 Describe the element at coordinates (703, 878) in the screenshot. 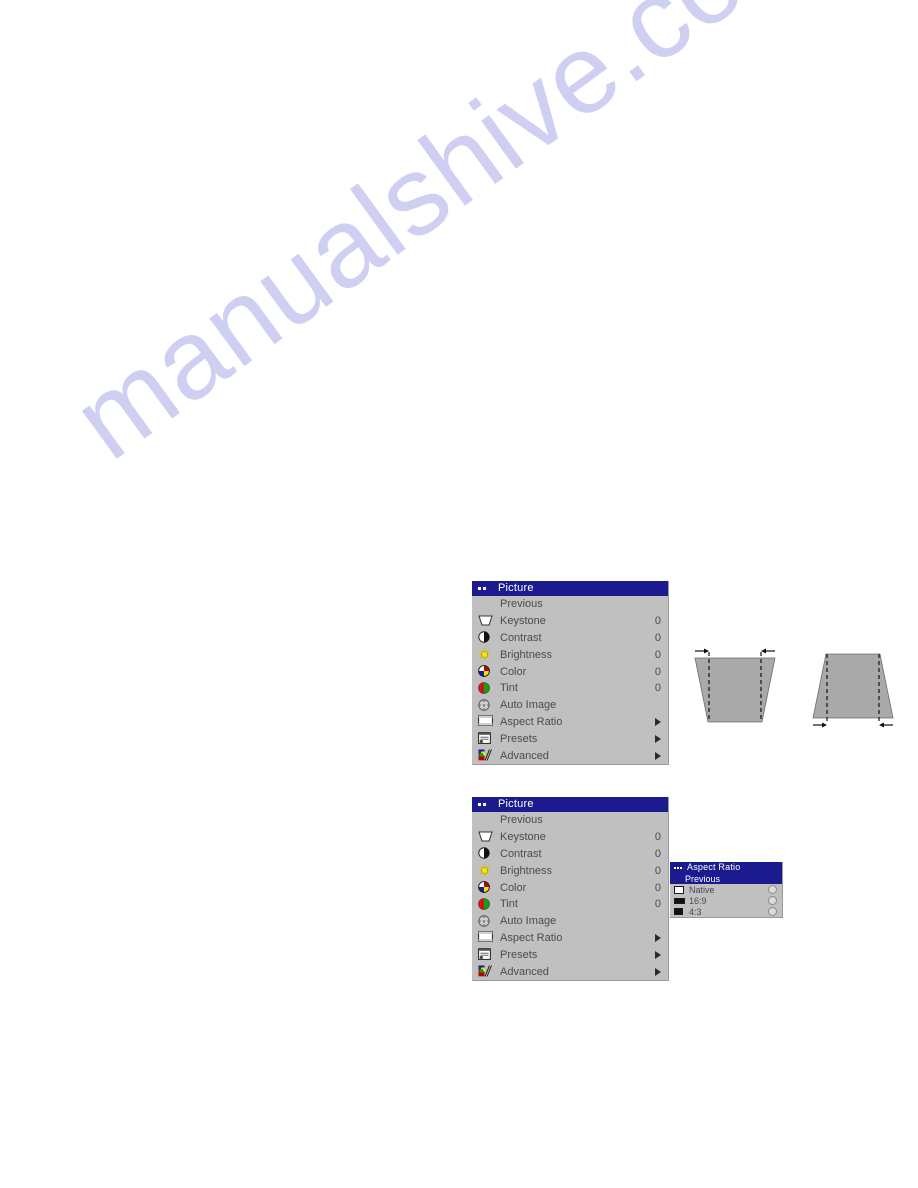

I see `submenu-item-label: Previous` at that location.